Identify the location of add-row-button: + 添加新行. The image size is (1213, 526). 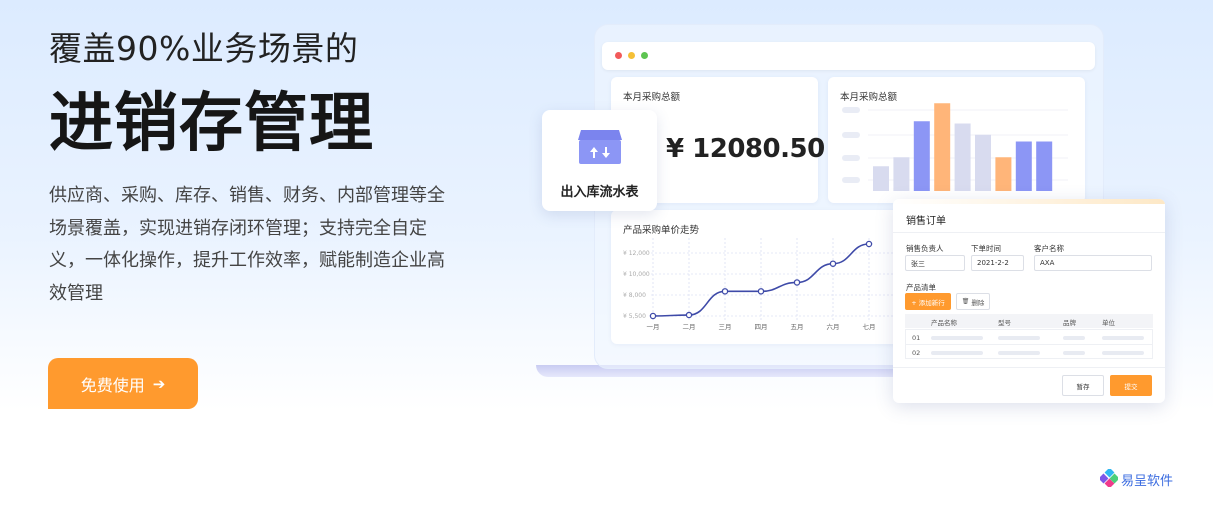
(928, 301).